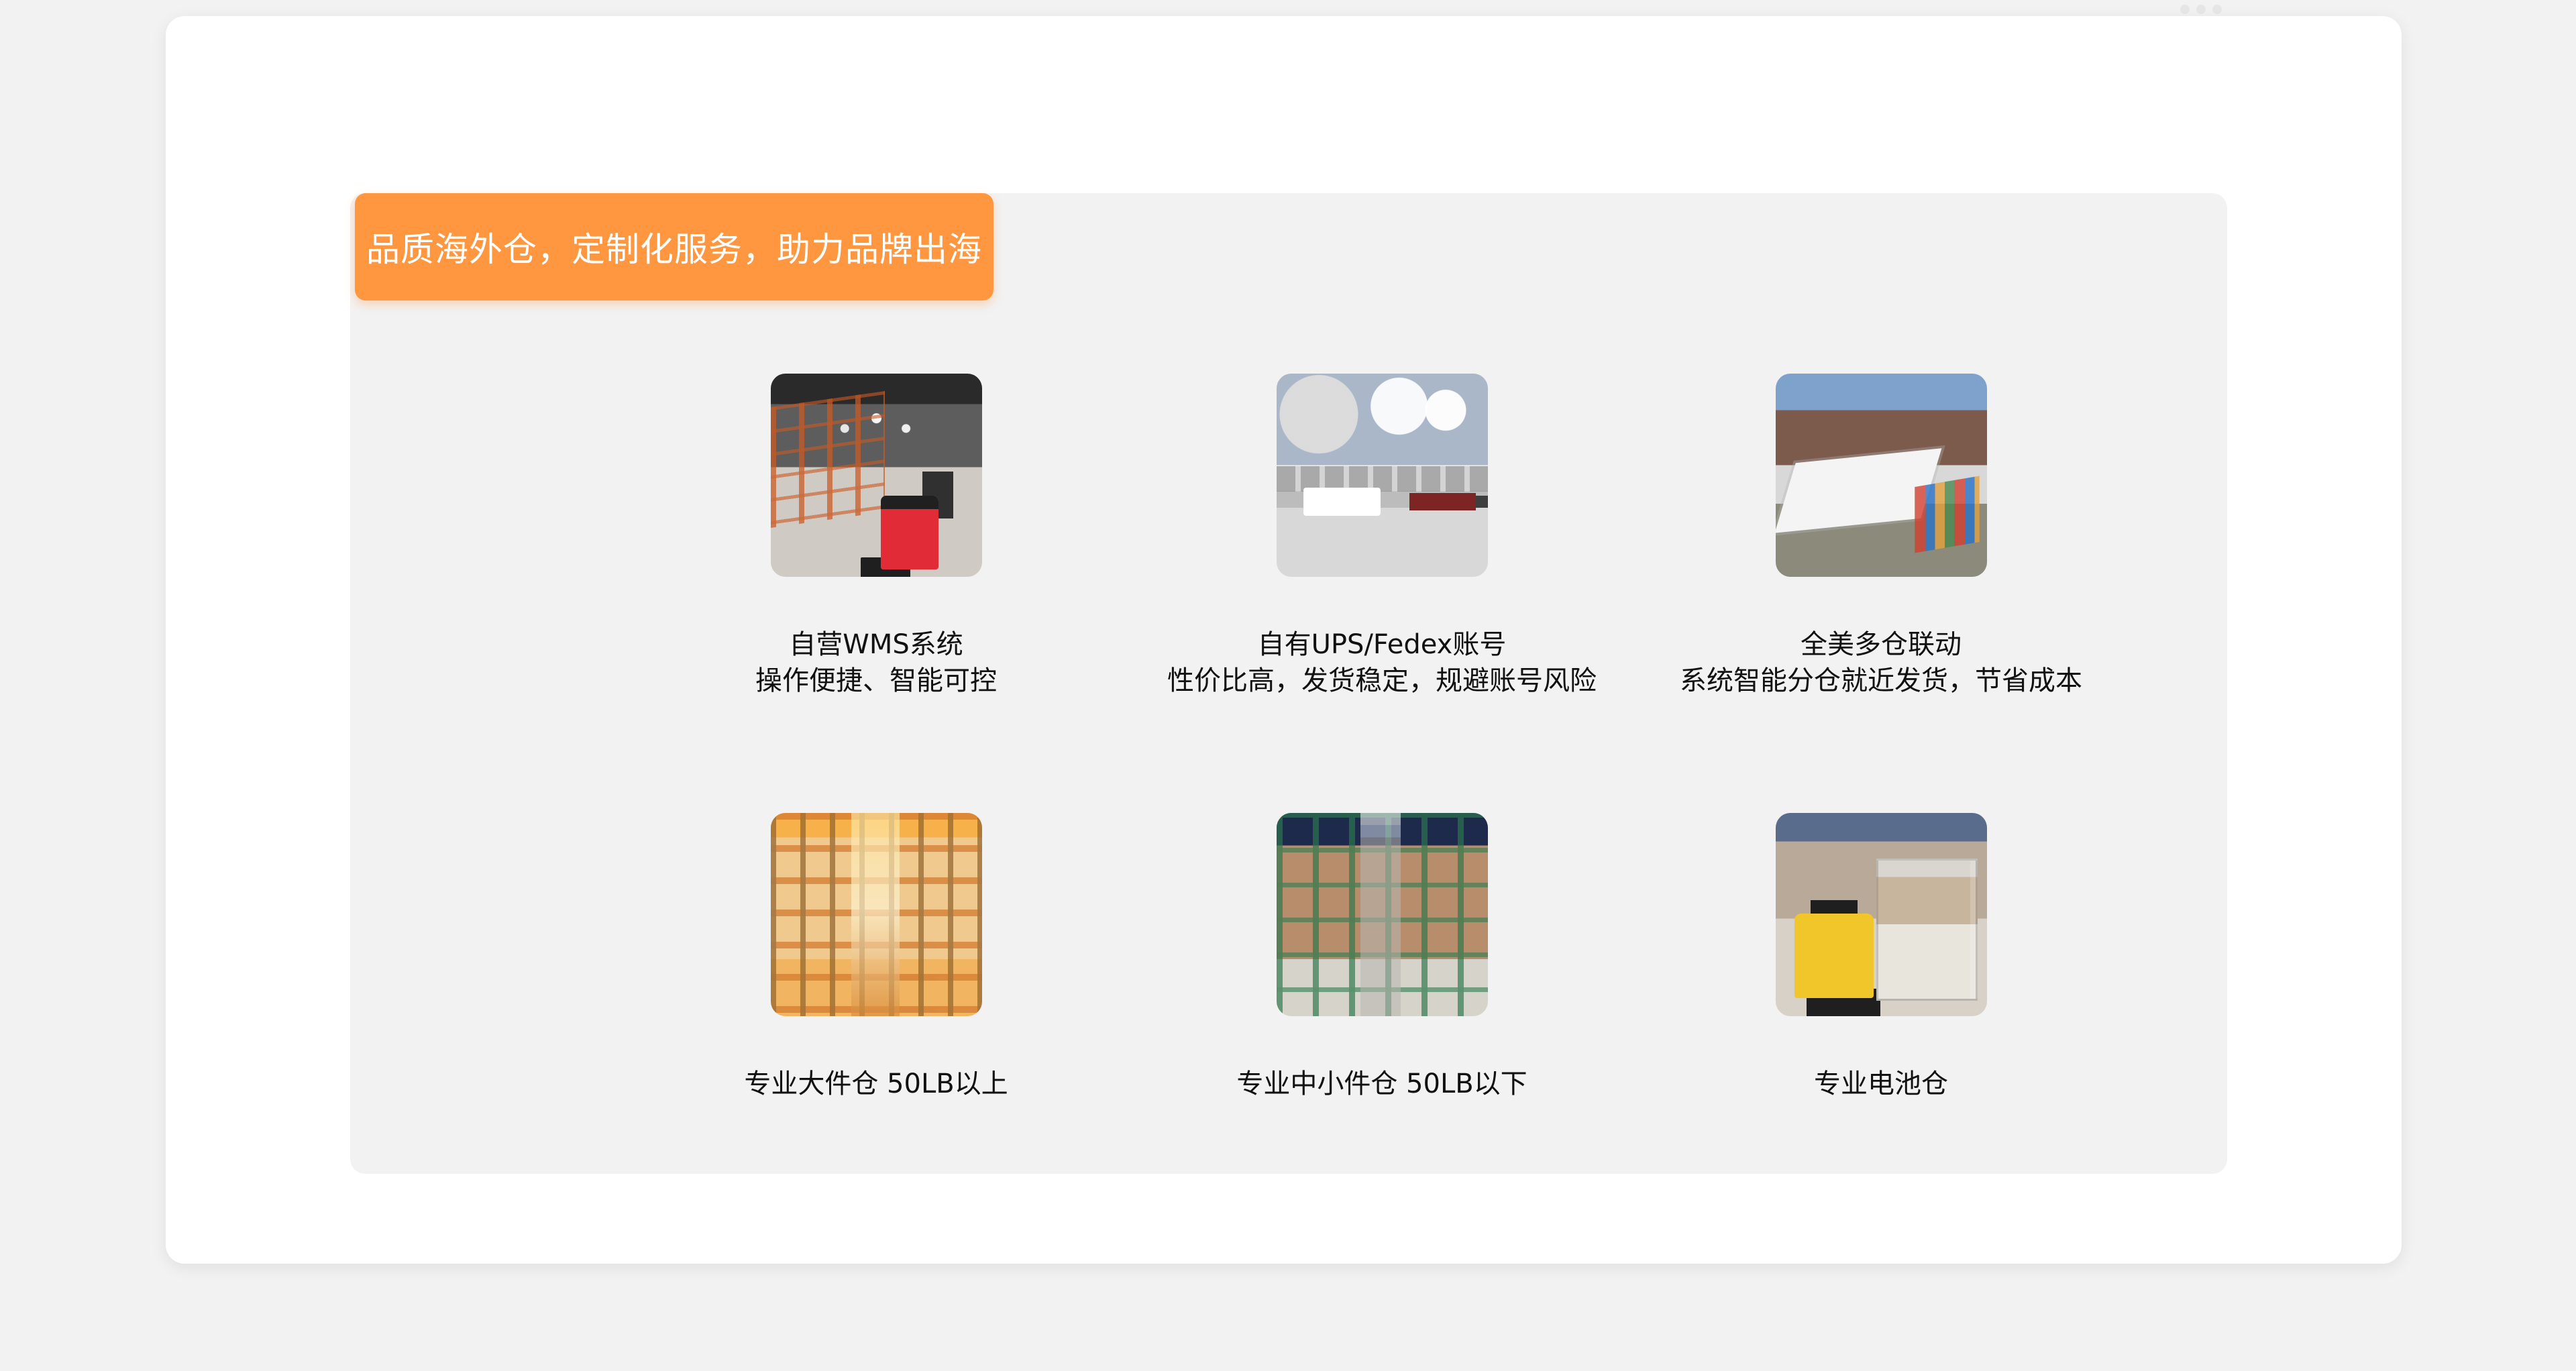 This screenshot has height=1371, width=2576. What do you see at coordinates (876, 663) in the screenshot?
I see `feature-text-wms: 自营WMS系统 操作便捷、智能可控` at bounding box center [876, 663].